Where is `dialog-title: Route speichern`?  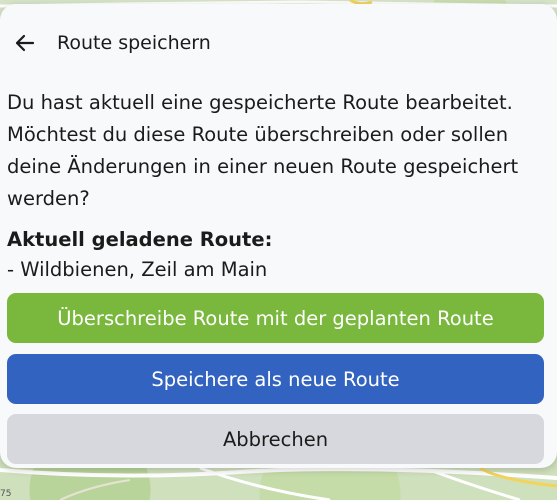 dialog-title: Route speichern is located at coordinates (134, 43).